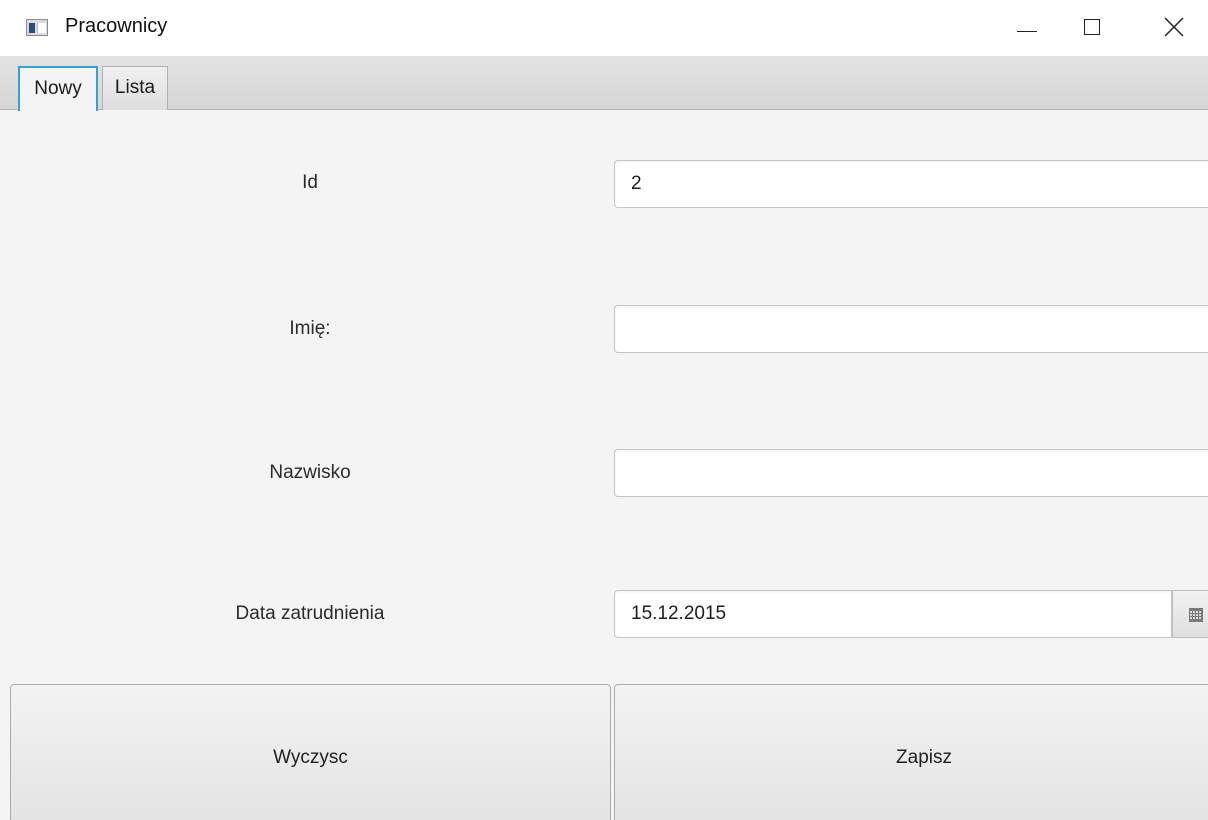  What do you see at coordinates (310, 182) in the screenshot?
I see `id-label: Id` at bounding box center [310, 182].